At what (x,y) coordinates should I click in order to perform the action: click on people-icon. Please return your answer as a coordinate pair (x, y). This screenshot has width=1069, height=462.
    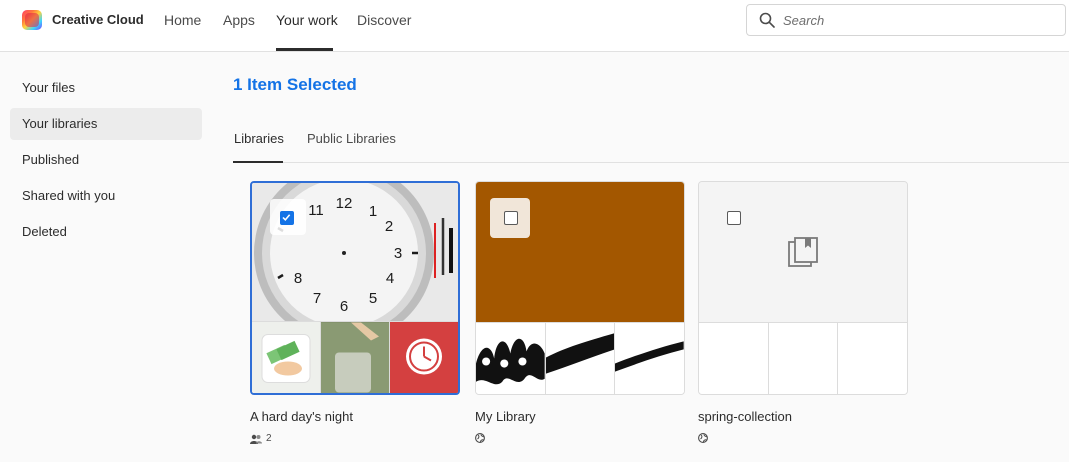
    Looking at the image, I should click on (256, 439).